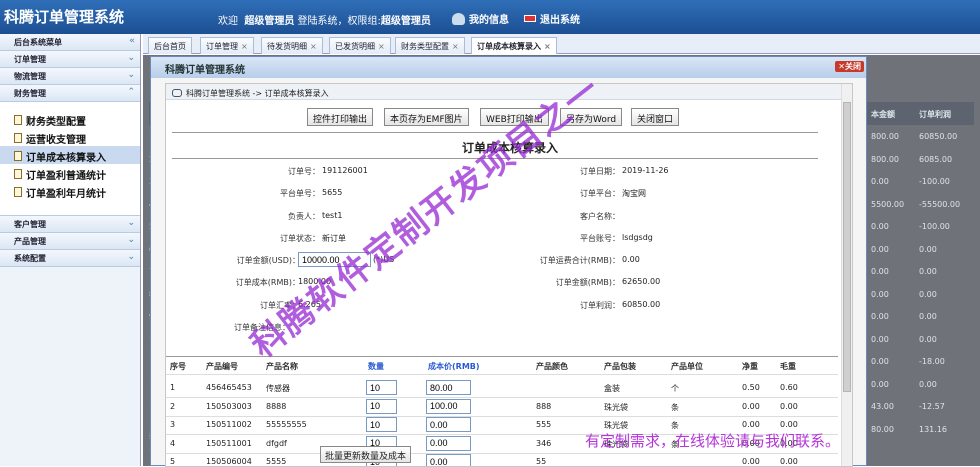  What do you see at coordinates (345, 170) in the screenshot?
I see `order-no-value: 191126001` at bounding box center [345, 170].